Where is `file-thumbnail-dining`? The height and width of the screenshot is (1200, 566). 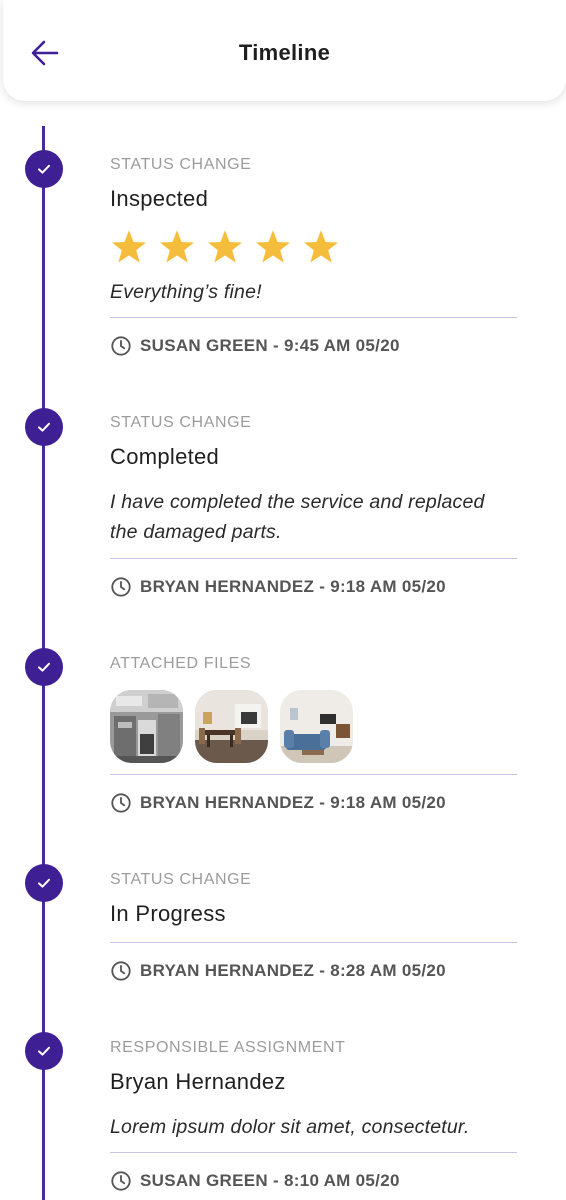 file-thumbnail-dining is located at coordinates (231, 726).